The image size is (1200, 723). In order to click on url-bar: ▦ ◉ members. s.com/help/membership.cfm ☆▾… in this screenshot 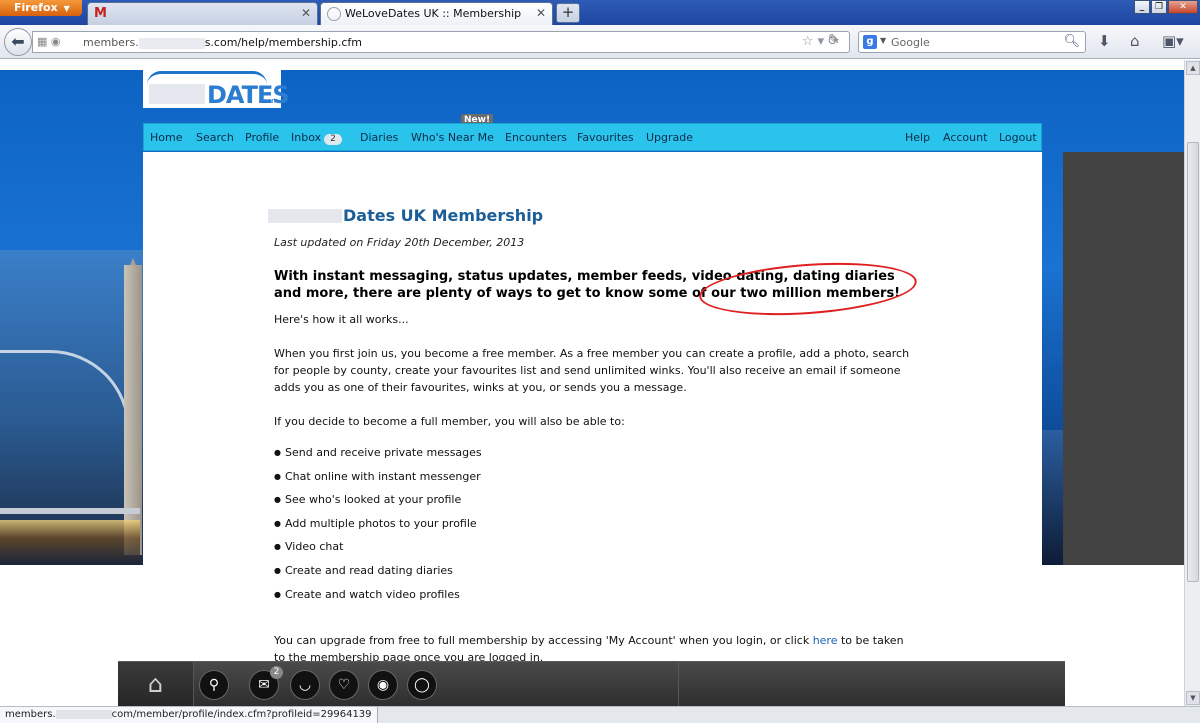, I will do `click(441, 42)`.